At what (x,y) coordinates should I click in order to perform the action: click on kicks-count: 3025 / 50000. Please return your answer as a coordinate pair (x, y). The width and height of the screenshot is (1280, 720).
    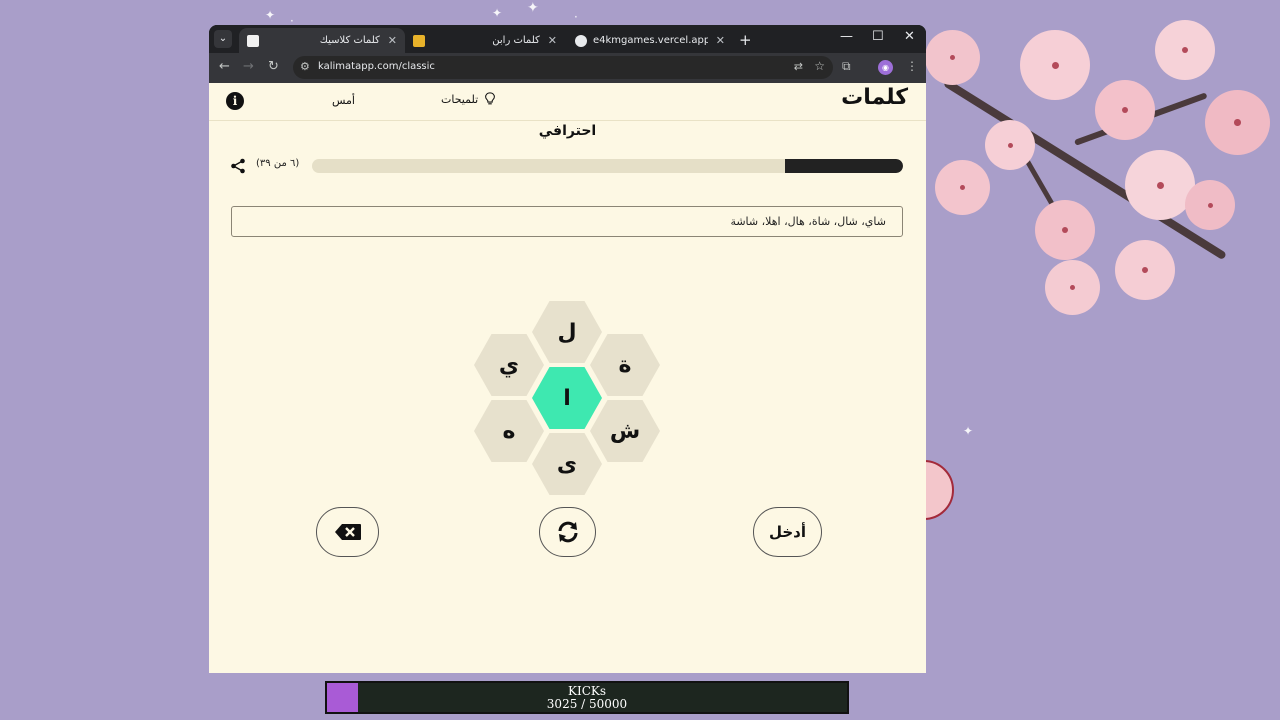
    Looking at the image, I should click on (587, 704).